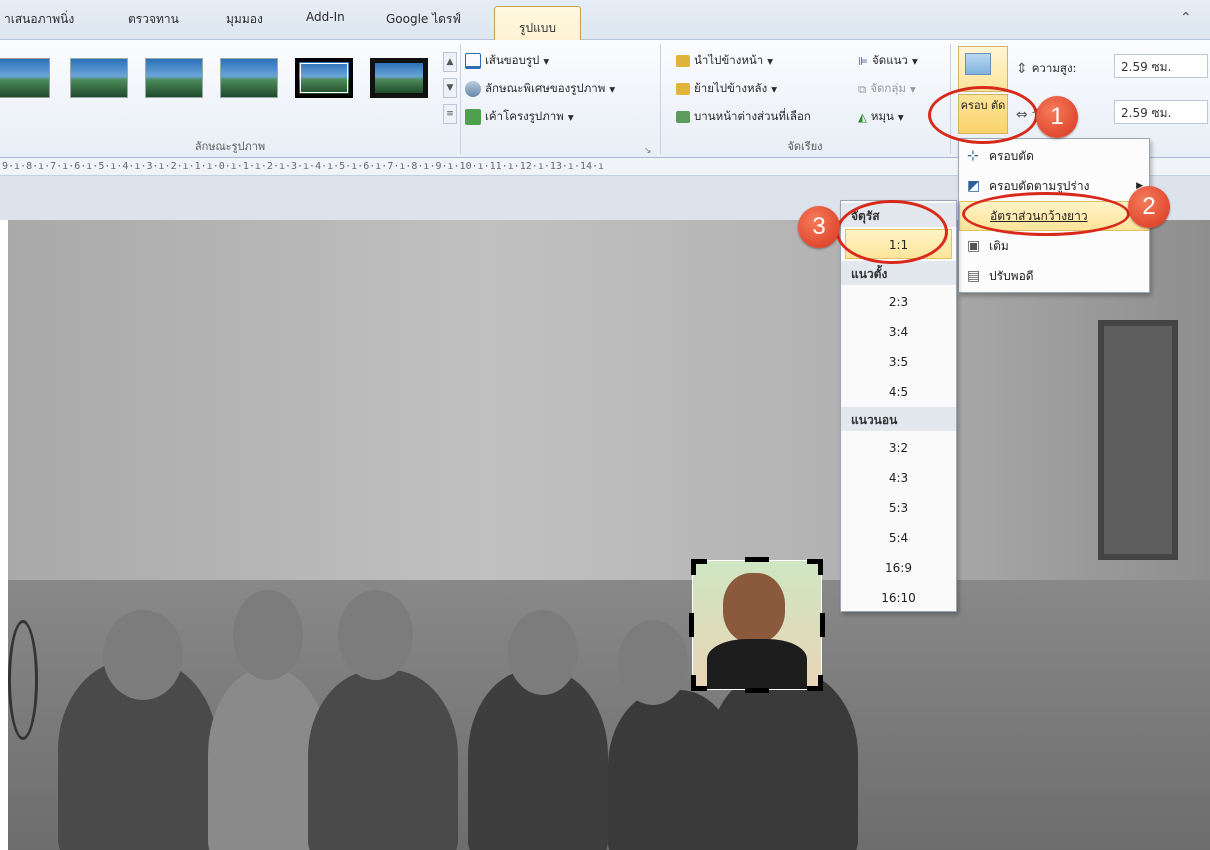 The image size is (1210, 850). I want to click on smartart-icon, so click(473, 117).